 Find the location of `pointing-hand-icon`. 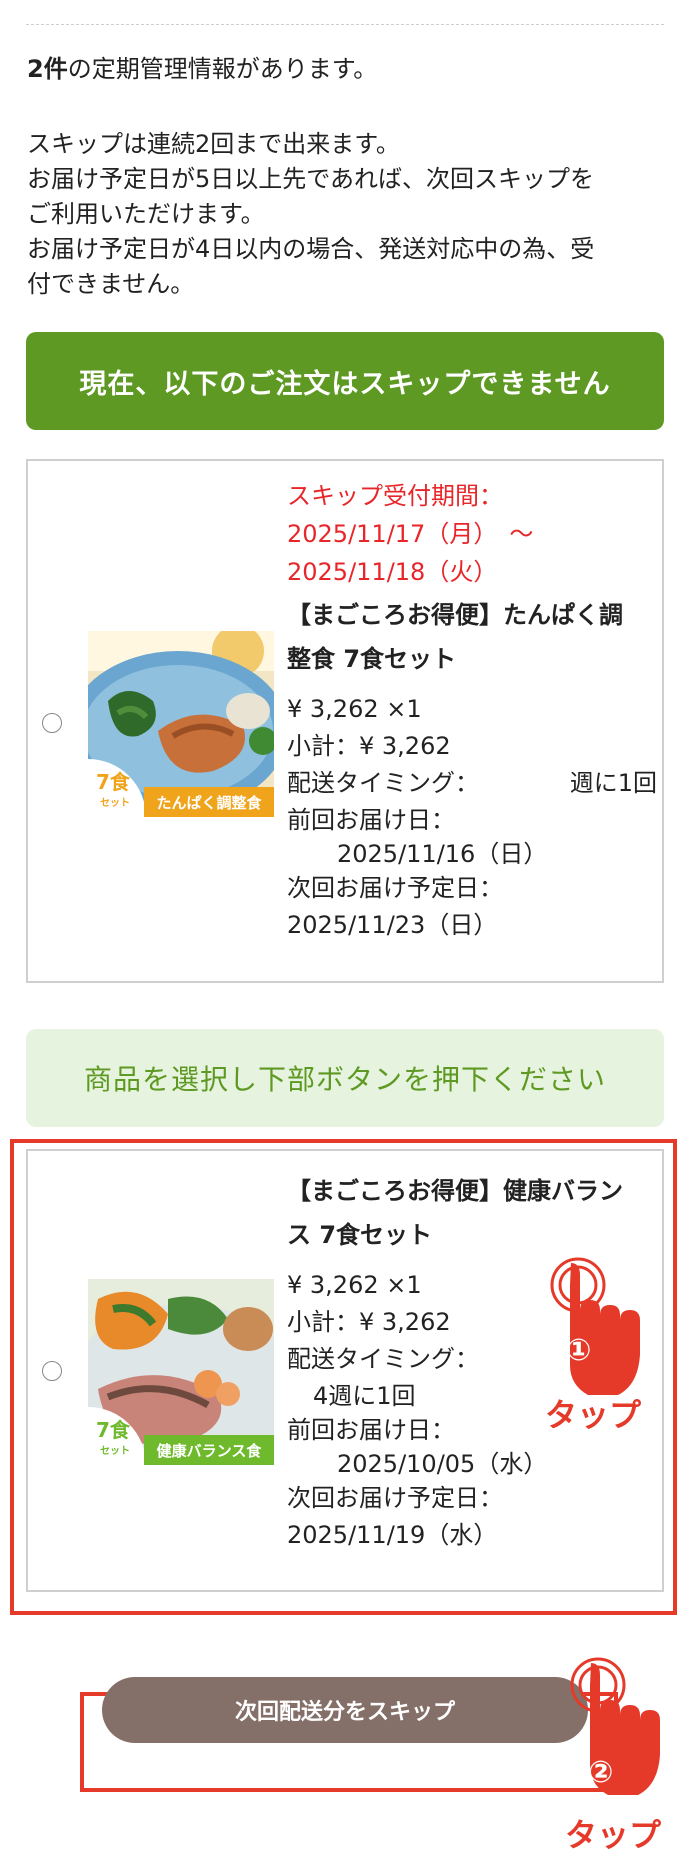

pointing-hand-icon is located at coordinates (615, 1726).